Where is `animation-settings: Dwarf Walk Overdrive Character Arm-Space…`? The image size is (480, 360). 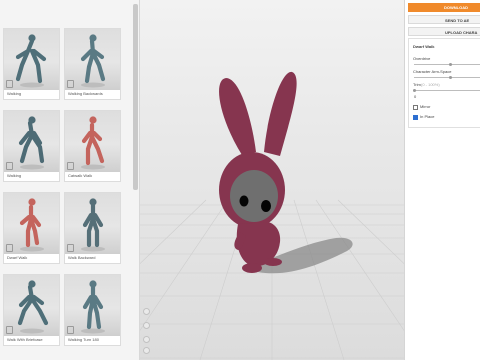 animation-settings: Dwarf Walk Overdrive Character Arm-Space… is located at coordinates (444, 83).